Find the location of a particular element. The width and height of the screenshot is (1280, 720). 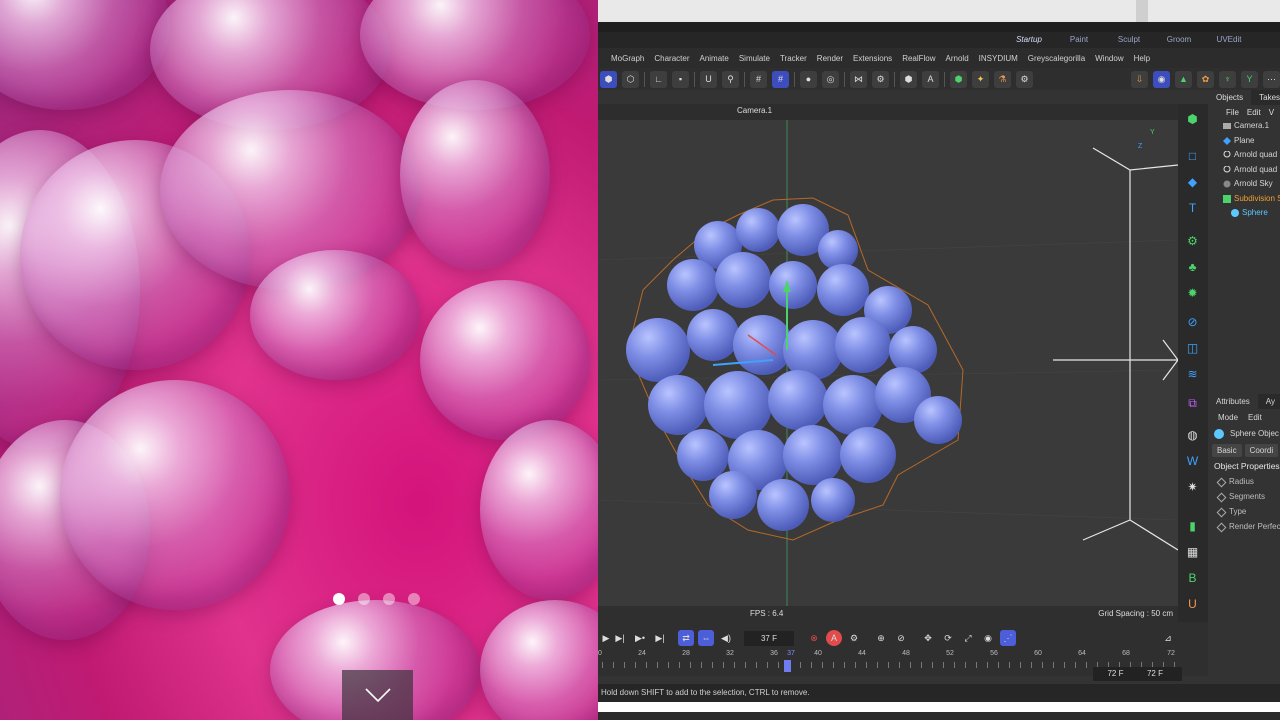

snap-grid-icon: # is located at coordinates (758, 79).